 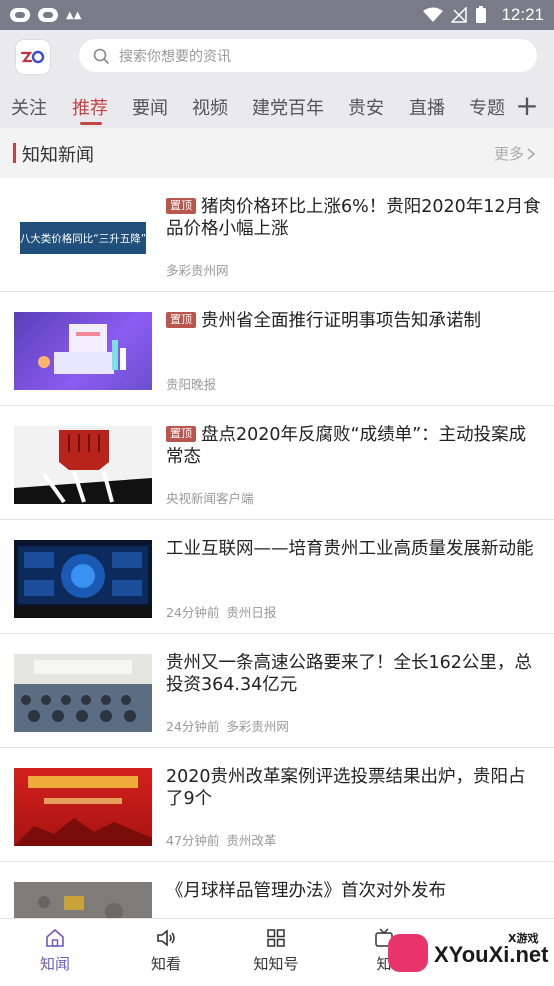 What do you see at coordinates (277, 577) in the screenshot?
I see `news-item: 工业互联网——培育贵州工业高质量发展新动能 24分钟前 贵州日报` at bounding box center [277, 577].